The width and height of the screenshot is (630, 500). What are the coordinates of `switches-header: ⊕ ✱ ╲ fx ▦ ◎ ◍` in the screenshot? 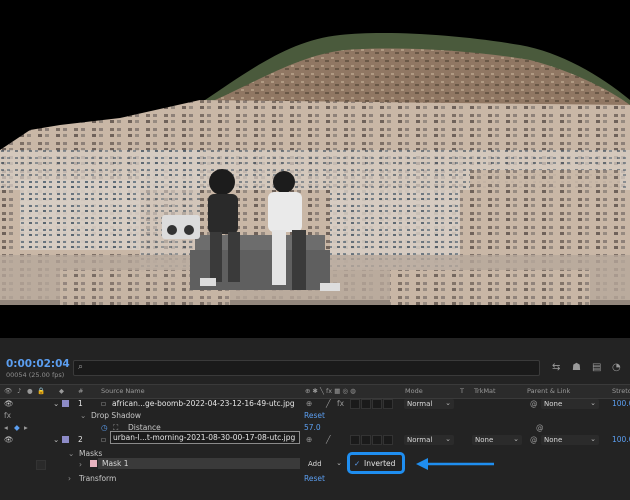 It's located at (330, 391).